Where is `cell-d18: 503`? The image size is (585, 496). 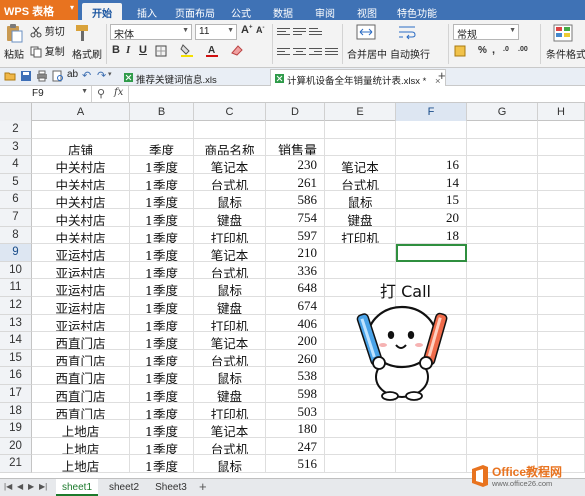 cell-d18: 503 is located at coordinates (295, 411).